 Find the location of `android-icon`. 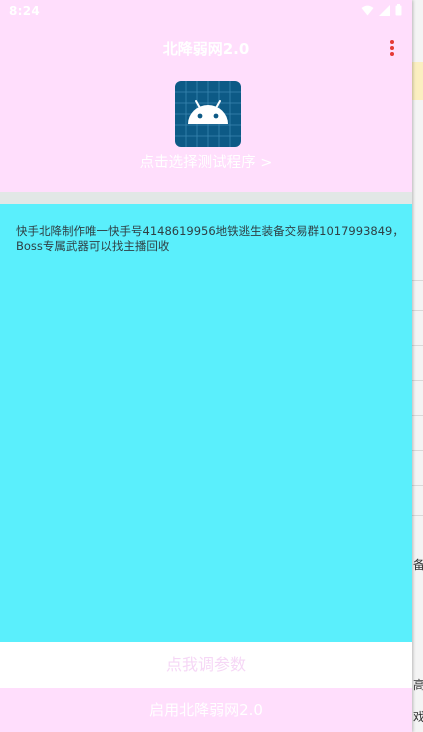

android-icon is located at coordinates (208, 114).